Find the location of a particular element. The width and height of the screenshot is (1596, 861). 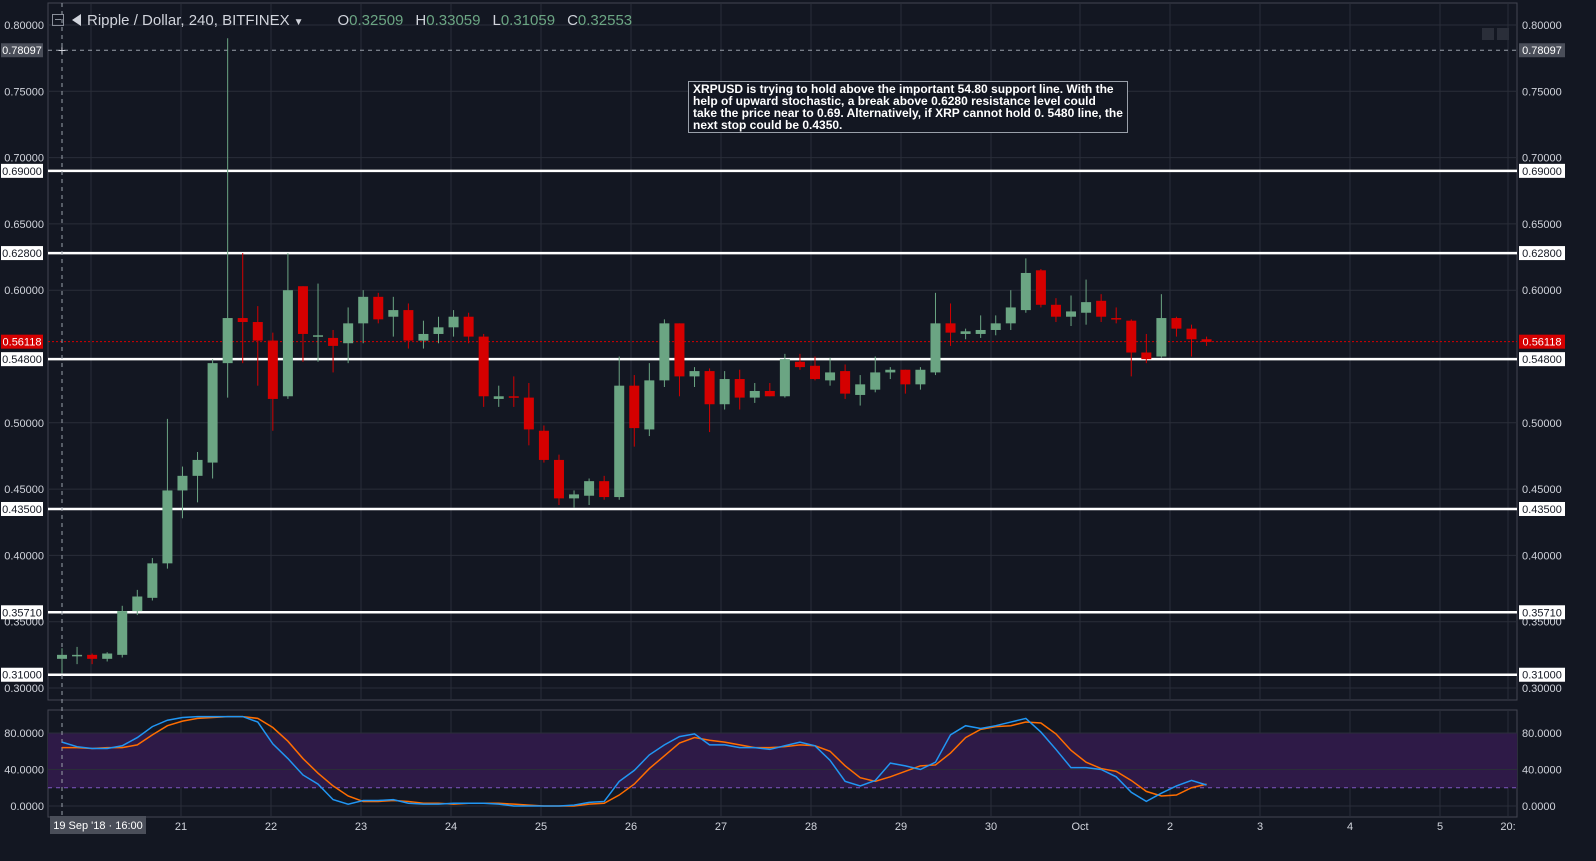

crosshair-label-right: 0.78097 is located at coordinates (1542, 51).